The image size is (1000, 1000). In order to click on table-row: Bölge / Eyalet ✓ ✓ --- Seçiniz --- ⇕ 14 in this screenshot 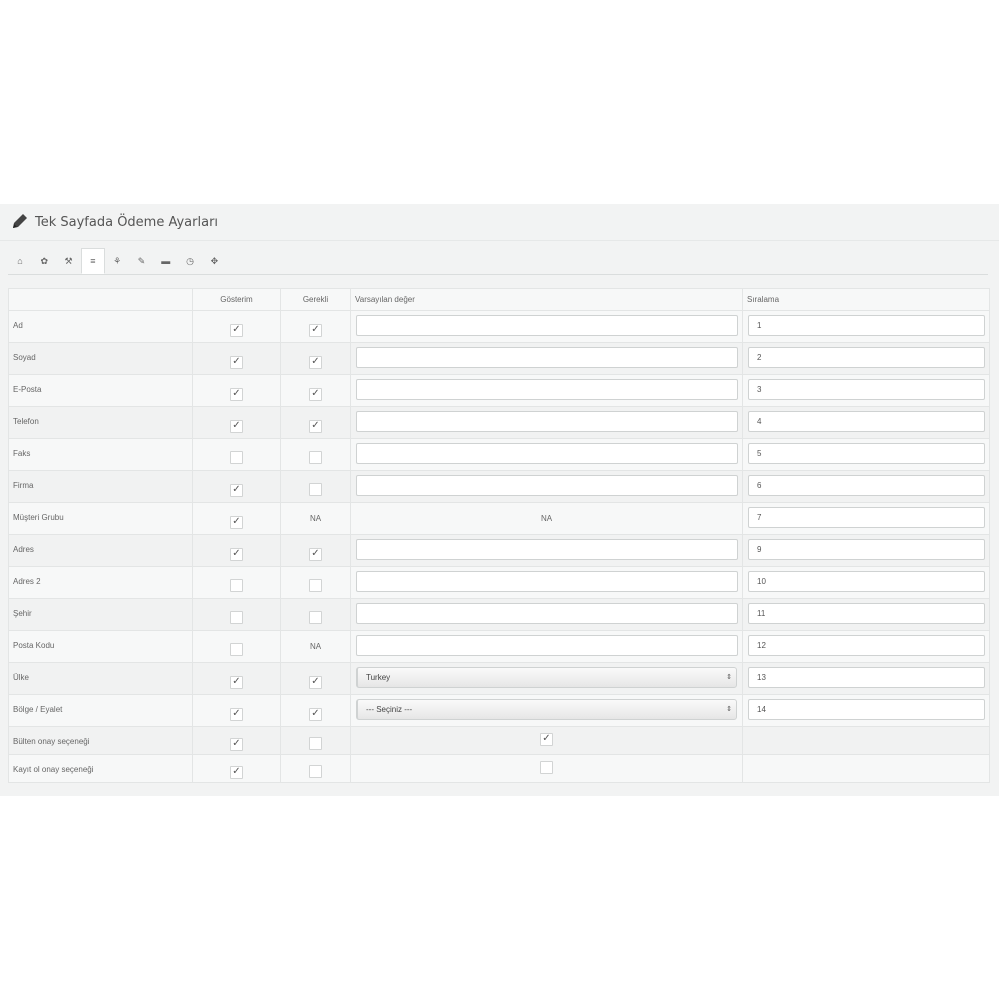, I will do `click(499, 710)`.